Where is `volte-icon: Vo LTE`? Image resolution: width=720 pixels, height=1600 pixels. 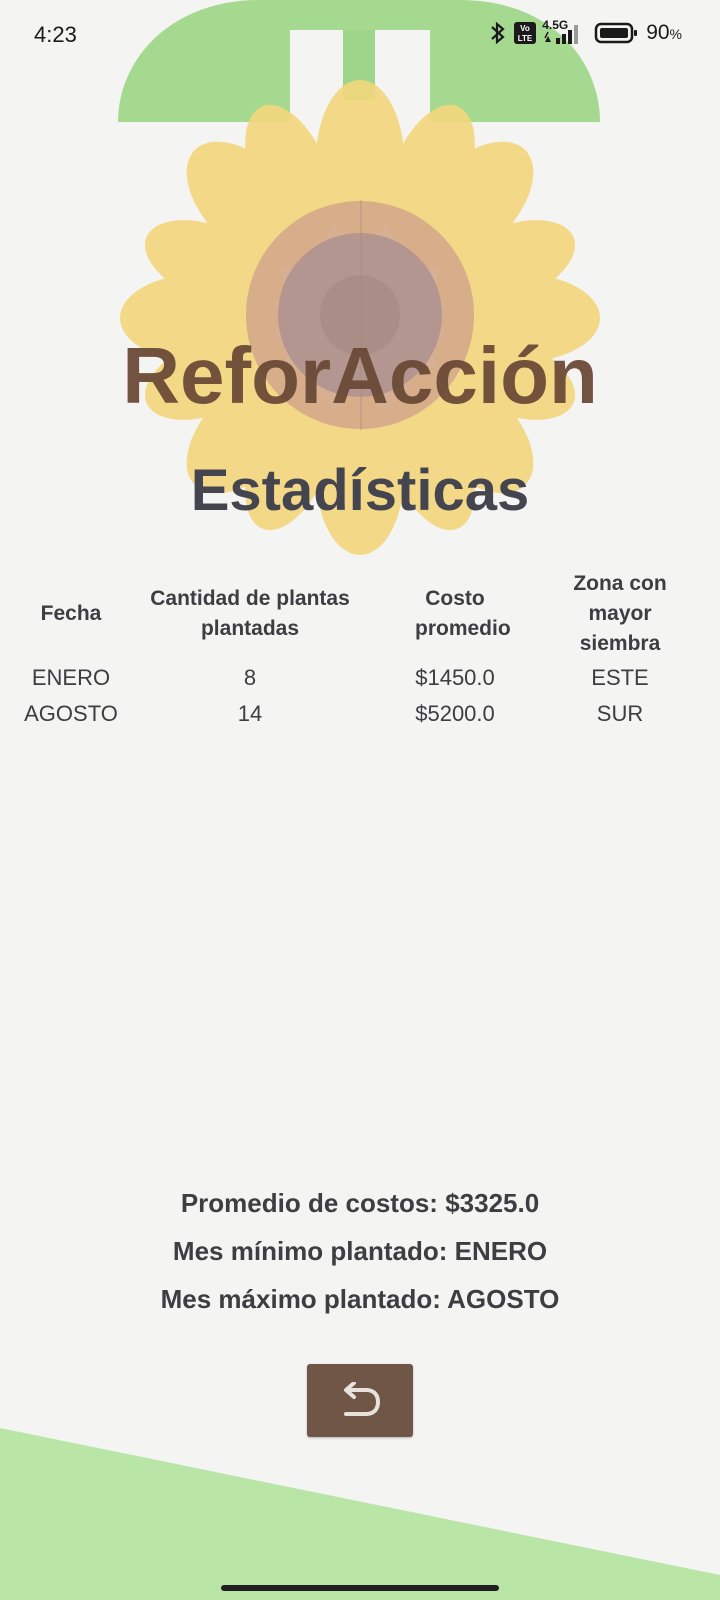
volte-icon: Vo LTE is located at coordinates (525, 33).